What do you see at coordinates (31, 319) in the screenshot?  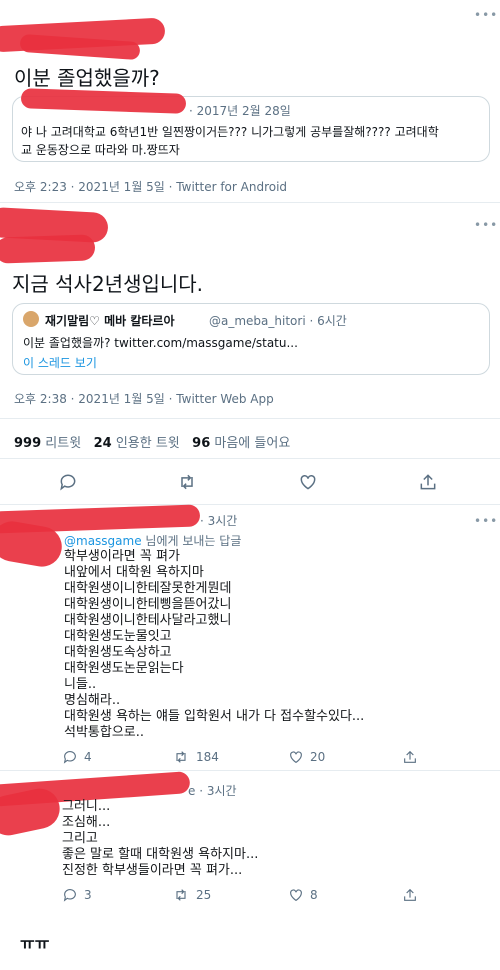 I see `avatar` at bounding box center [31, 319].